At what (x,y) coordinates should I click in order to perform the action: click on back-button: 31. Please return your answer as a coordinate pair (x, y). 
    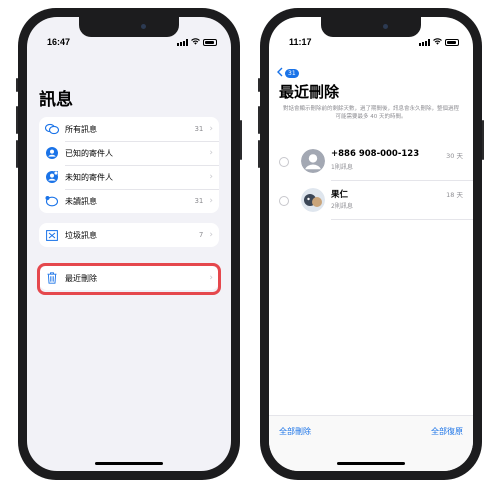
    Looking at the image, I should click on (288, 73).